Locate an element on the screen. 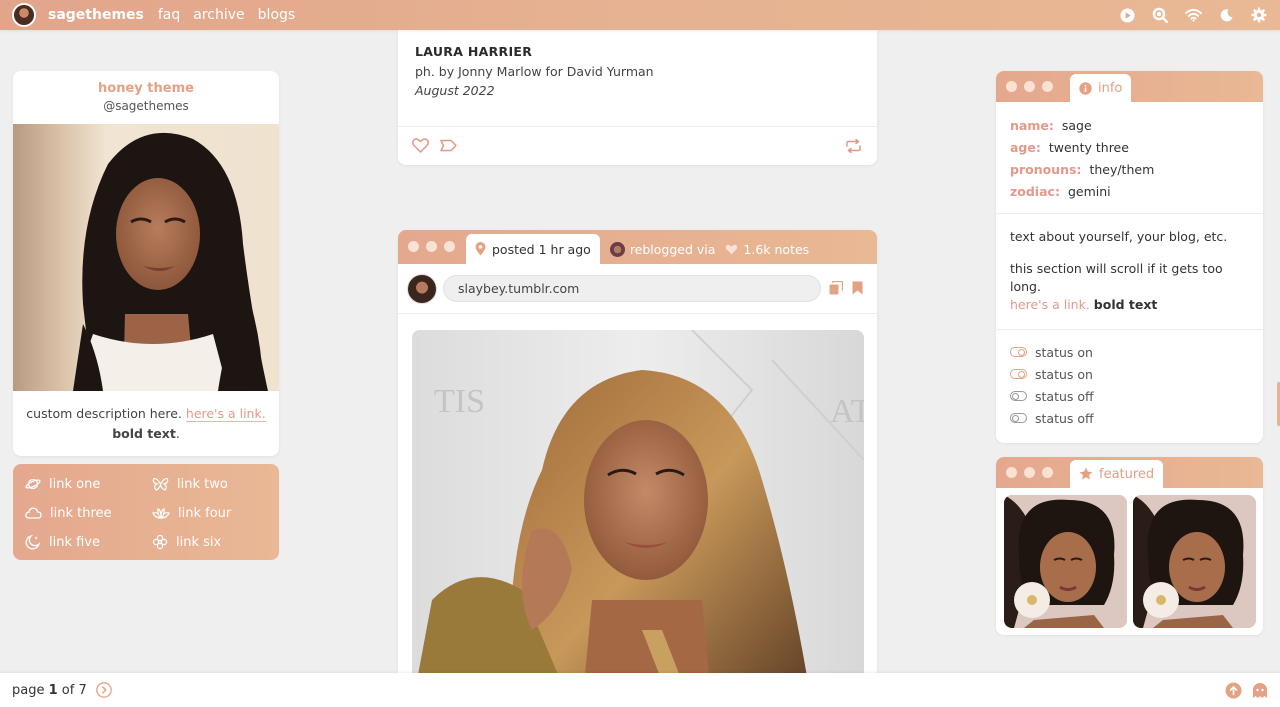 The height and width of the screenshot is (707, 1280). about-text: text about yourself, your blog, etc. is located at coordinates (1119, 236).